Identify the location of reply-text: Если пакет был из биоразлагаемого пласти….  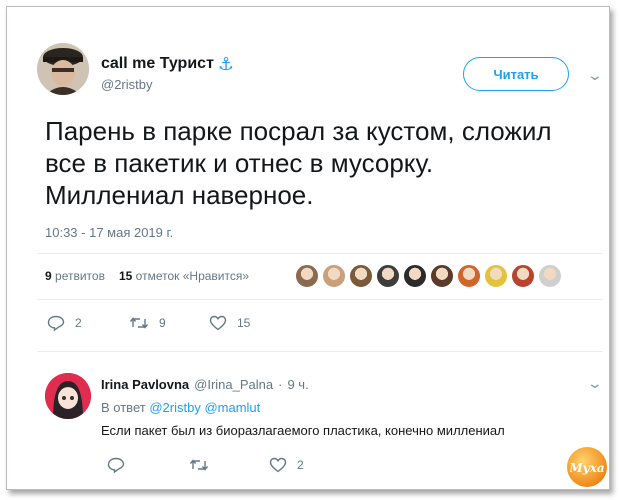
(303, 430).